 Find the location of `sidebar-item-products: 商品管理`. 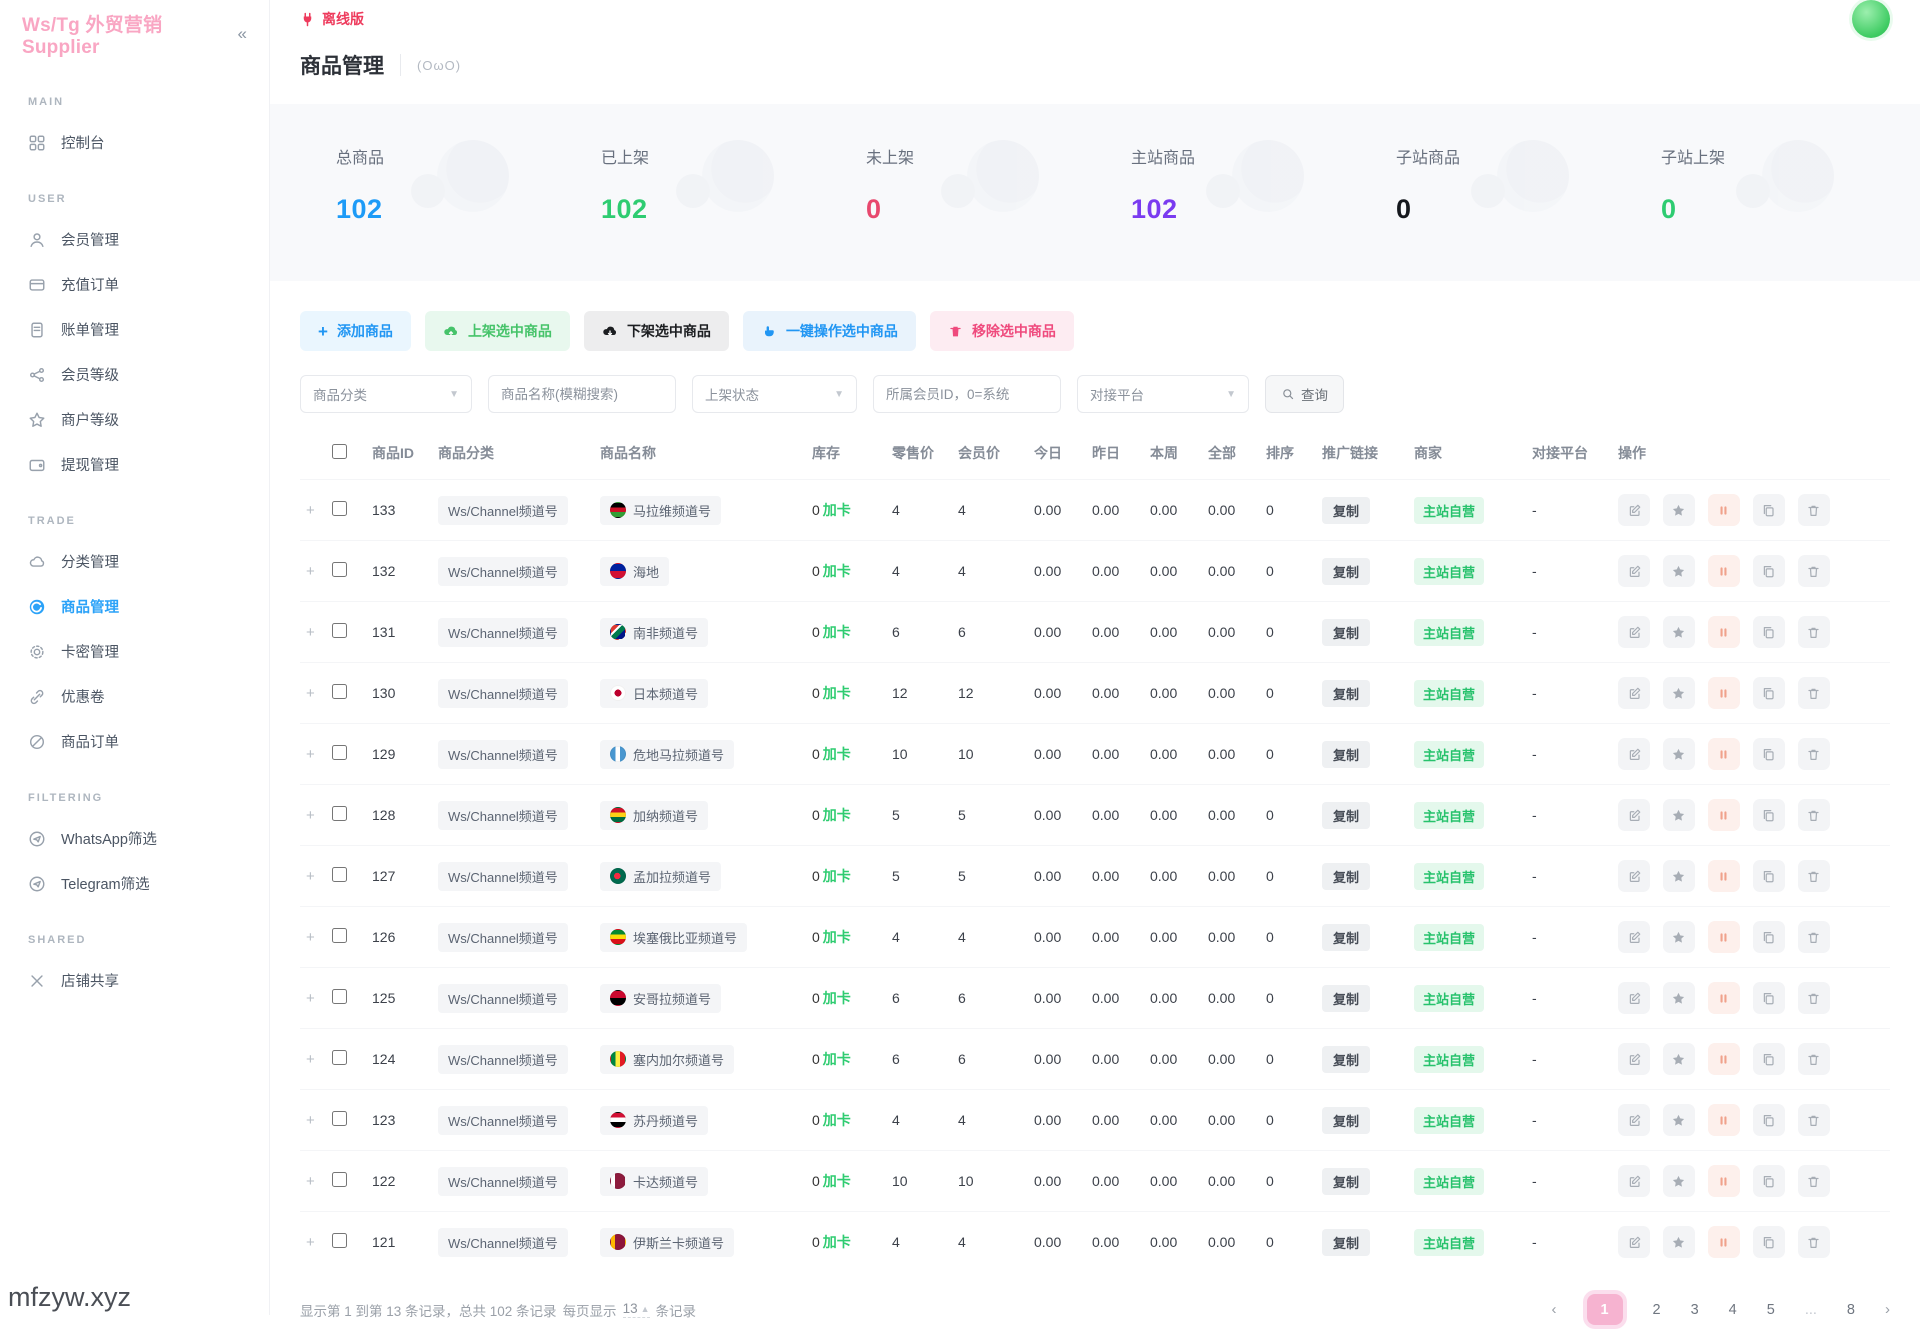

sidebar-item-products: 商品管理 is located at coordinates (134, 606).